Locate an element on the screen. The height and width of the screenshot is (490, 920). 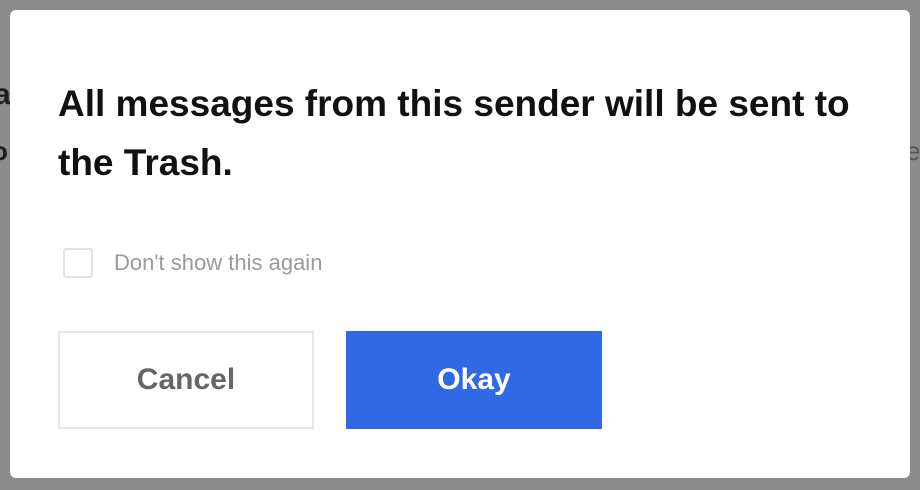
dont-show-again-option: Don't show this again is located at coordinates (192, 263).